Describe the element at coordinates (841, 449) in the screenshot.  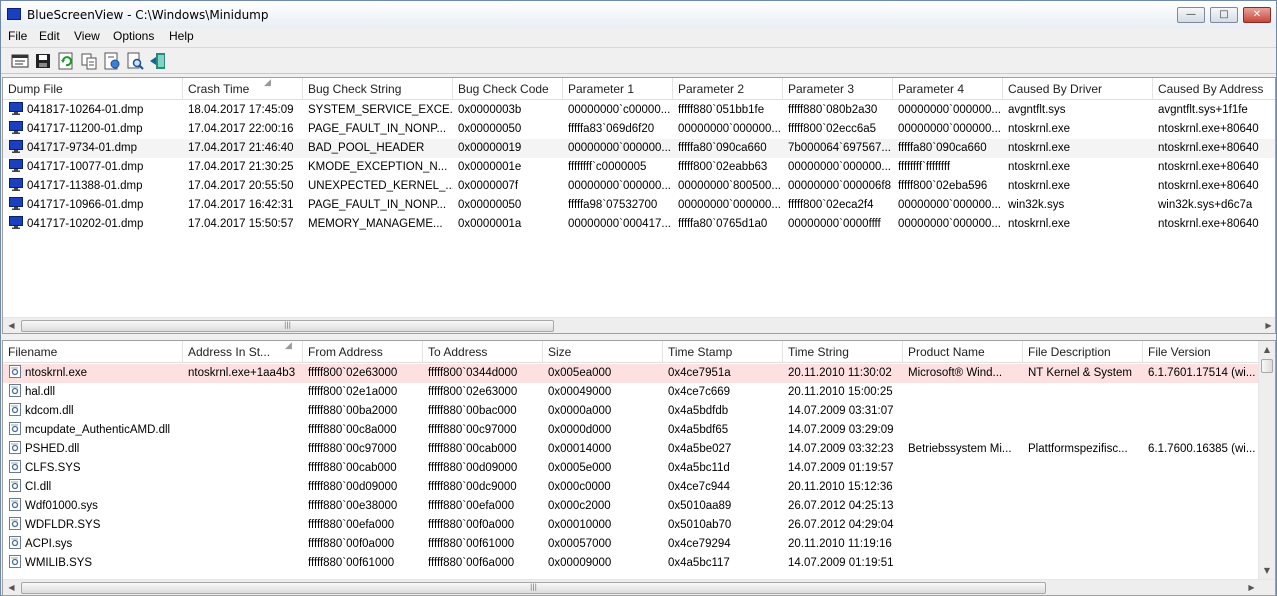
I see `driver-cell-time-string: 14.07.2009 03:32:23` at that location.